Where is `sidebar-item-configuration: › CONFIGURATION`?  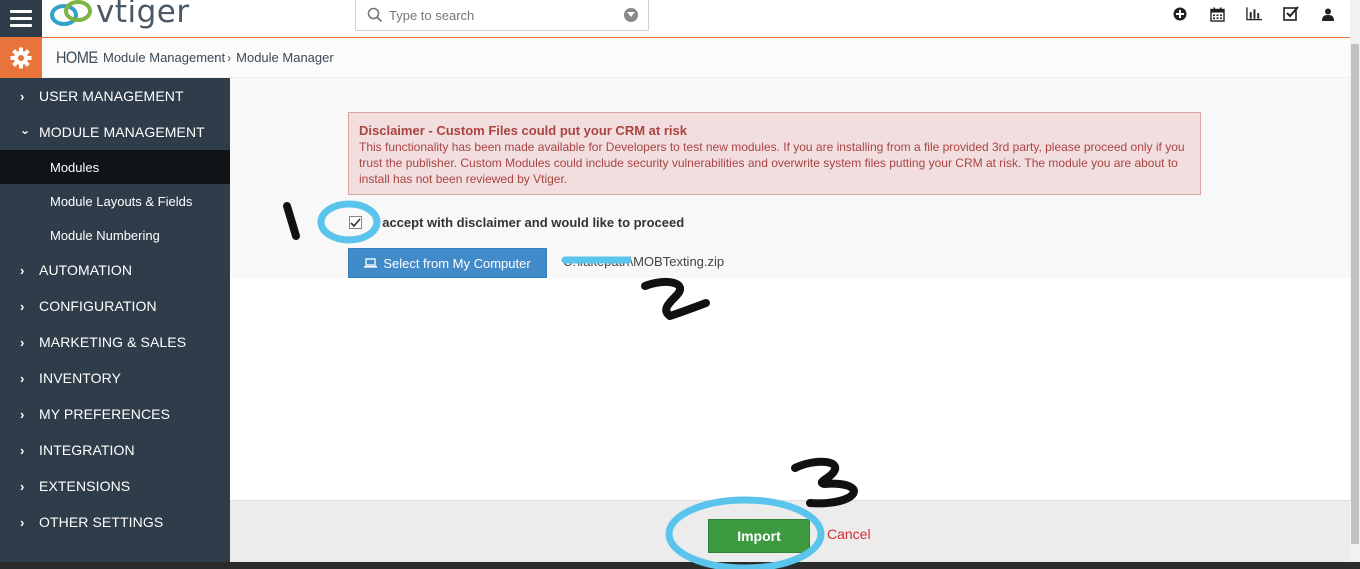 sidebar-item-configuration: › CONFIGURATION is located at coordinates (115, 306).